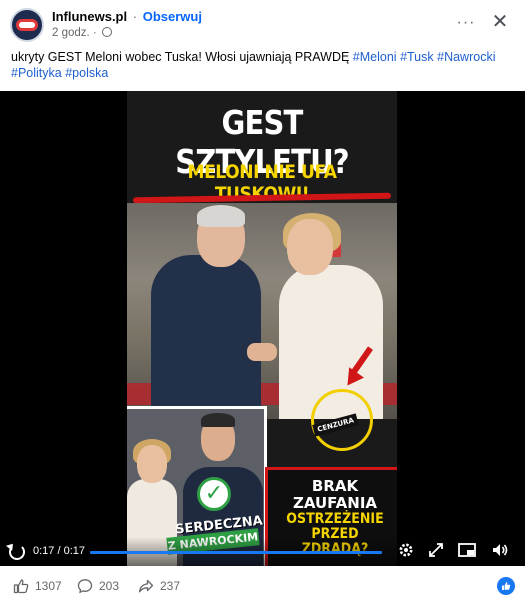 Image resolution: width=525 pixels, height=605 pixels. I want to click on replay-icon, so click(17, 552).